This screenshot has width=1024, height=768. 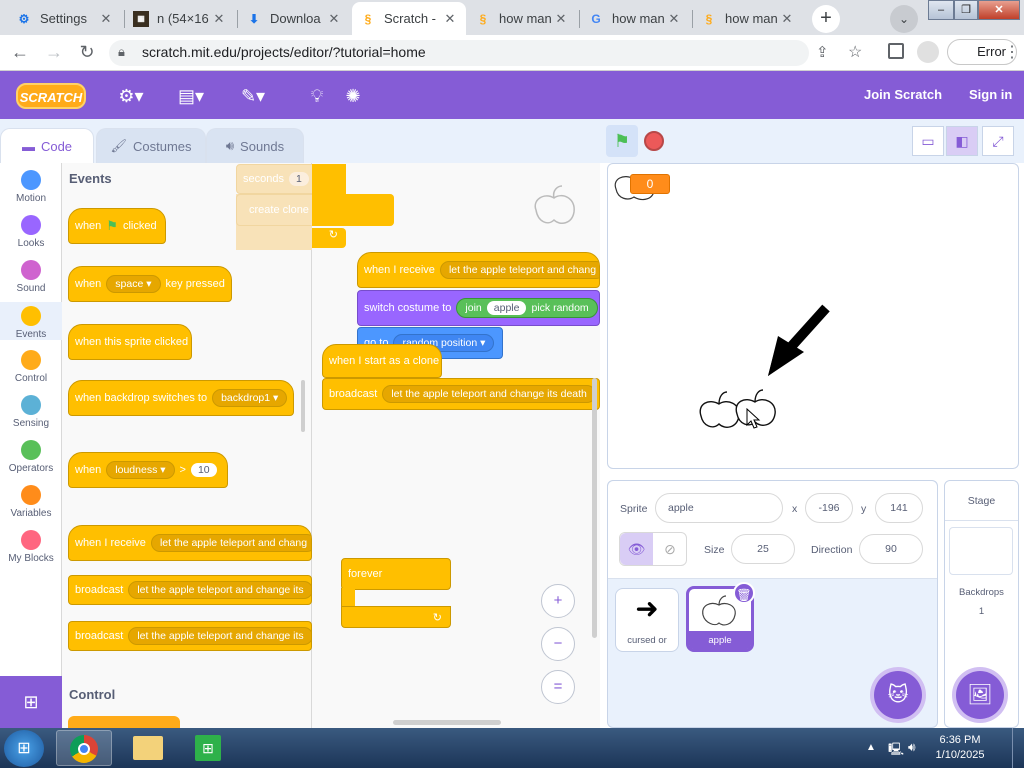 What do you see at coordinates (822, 52) in the screenshot?
I see `share-icon: ⇪` at bounding box center [822, 52].